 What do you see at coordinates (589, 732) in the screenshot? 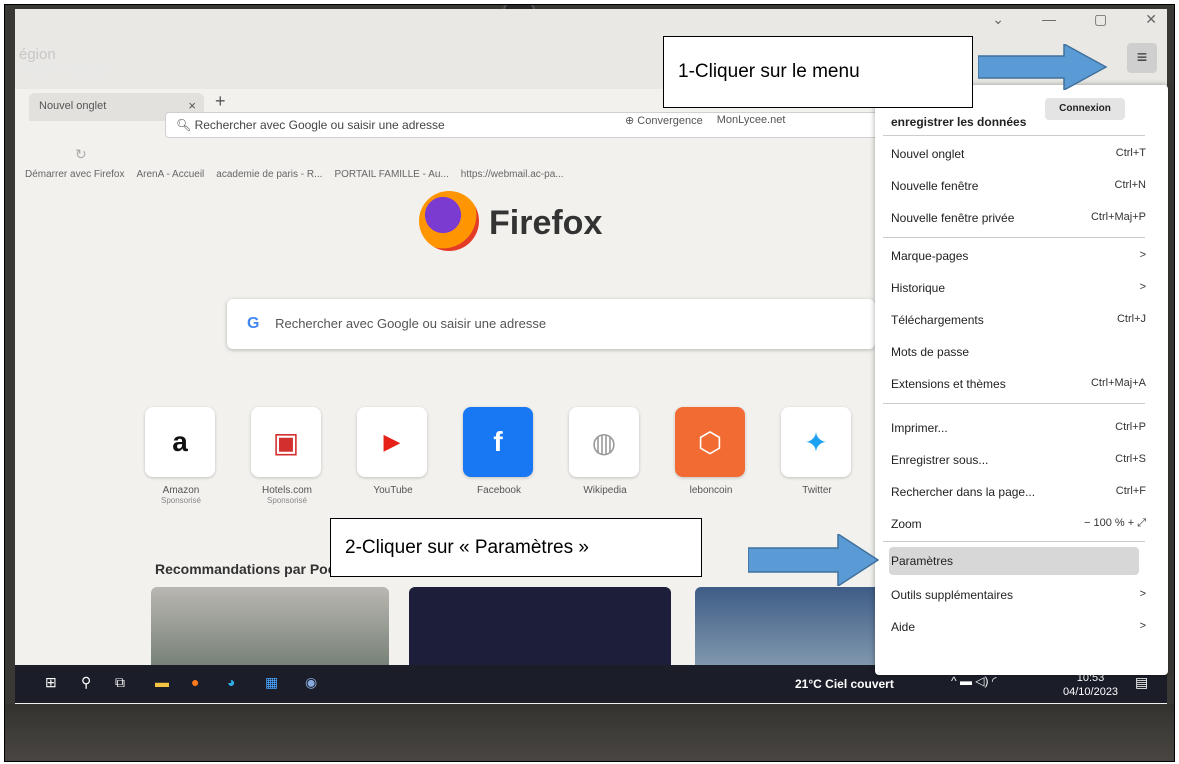
I see `laptop-bezel` at bounding box center [589, 732].